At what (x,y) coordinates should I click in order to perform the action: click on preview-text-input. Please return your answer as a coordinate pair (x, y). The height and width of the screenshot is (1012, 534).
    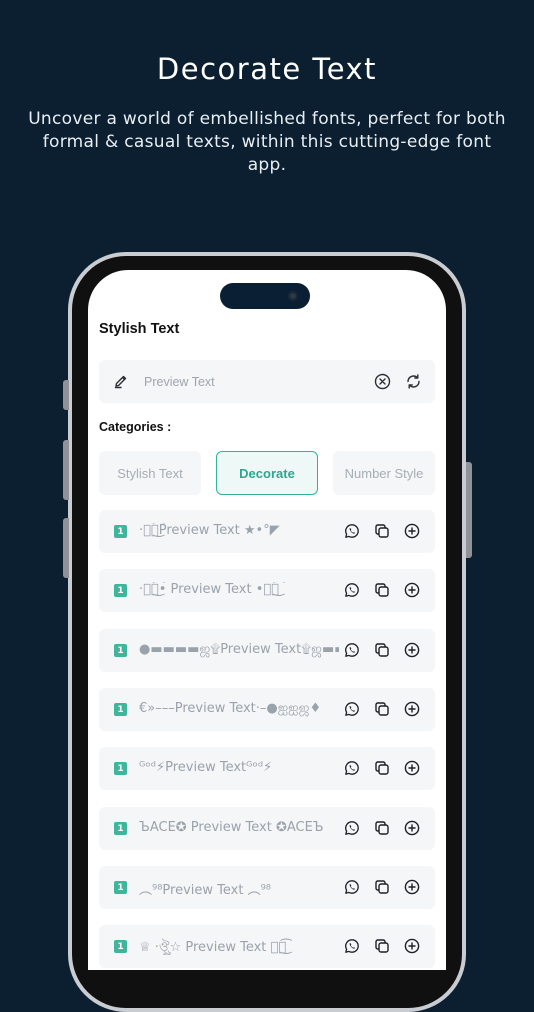
    Looking at the image, I should click on (254, 382).